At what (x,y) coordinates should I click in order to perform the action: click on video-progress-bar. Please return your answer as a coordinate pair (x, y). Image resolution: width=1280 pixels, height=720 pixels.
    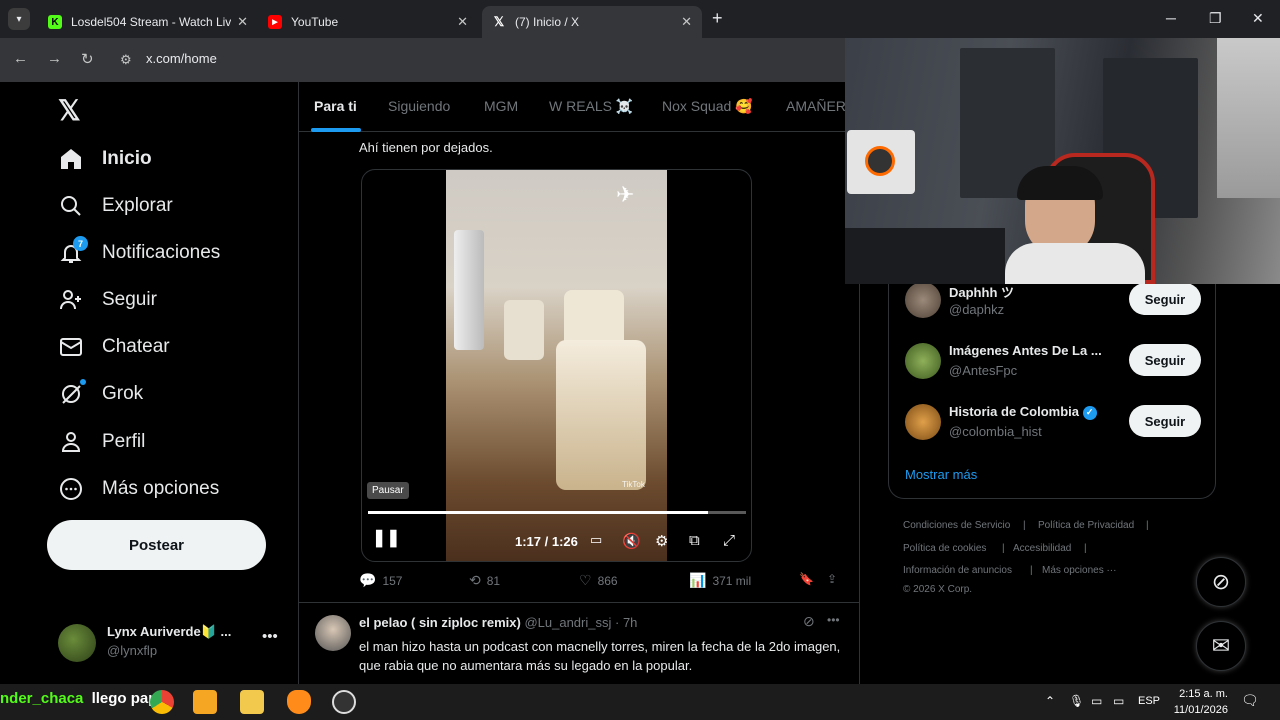
    Looking at the image, I should click on (557, 512).